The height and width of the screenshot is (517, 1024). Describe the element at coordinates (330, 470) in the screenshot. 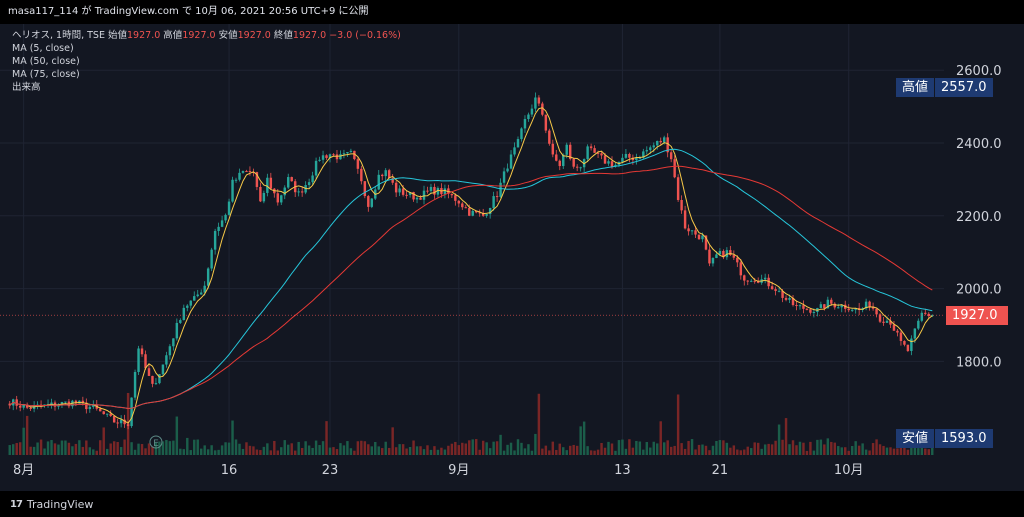

I see `time-tick-label: 23` at that location.